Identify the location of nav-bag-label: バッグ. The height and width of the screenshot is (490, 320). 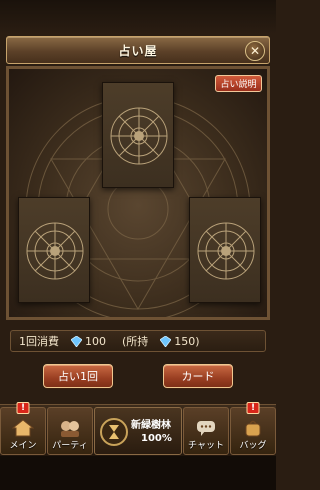
(253, 446).